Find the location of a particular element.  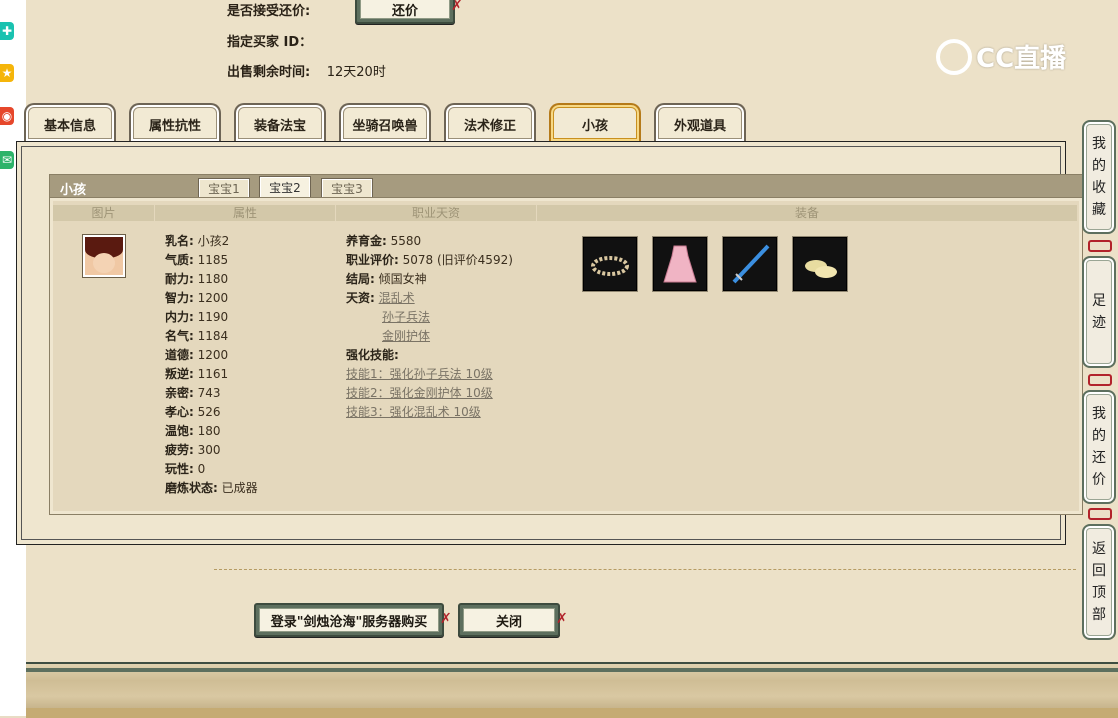

counter-button-label: 还价 is located at coordinates (405, 9).